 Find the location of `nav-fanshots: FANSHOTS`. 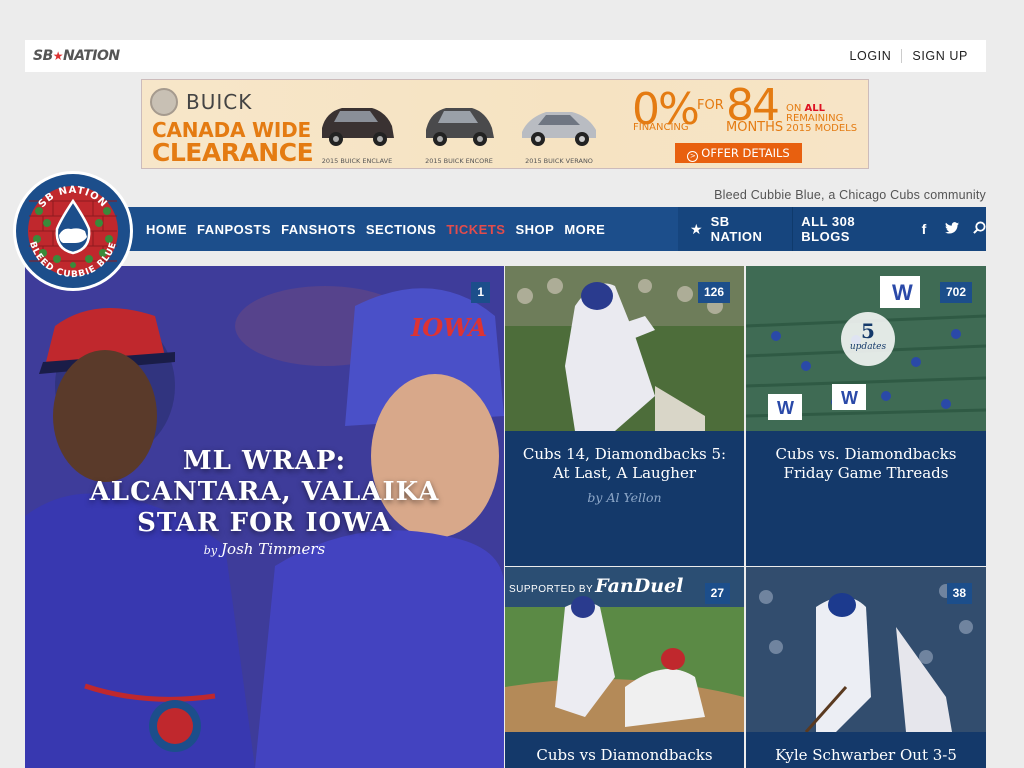

nav-fanshots: FANSHOTS is located at coordinates (318, 229).